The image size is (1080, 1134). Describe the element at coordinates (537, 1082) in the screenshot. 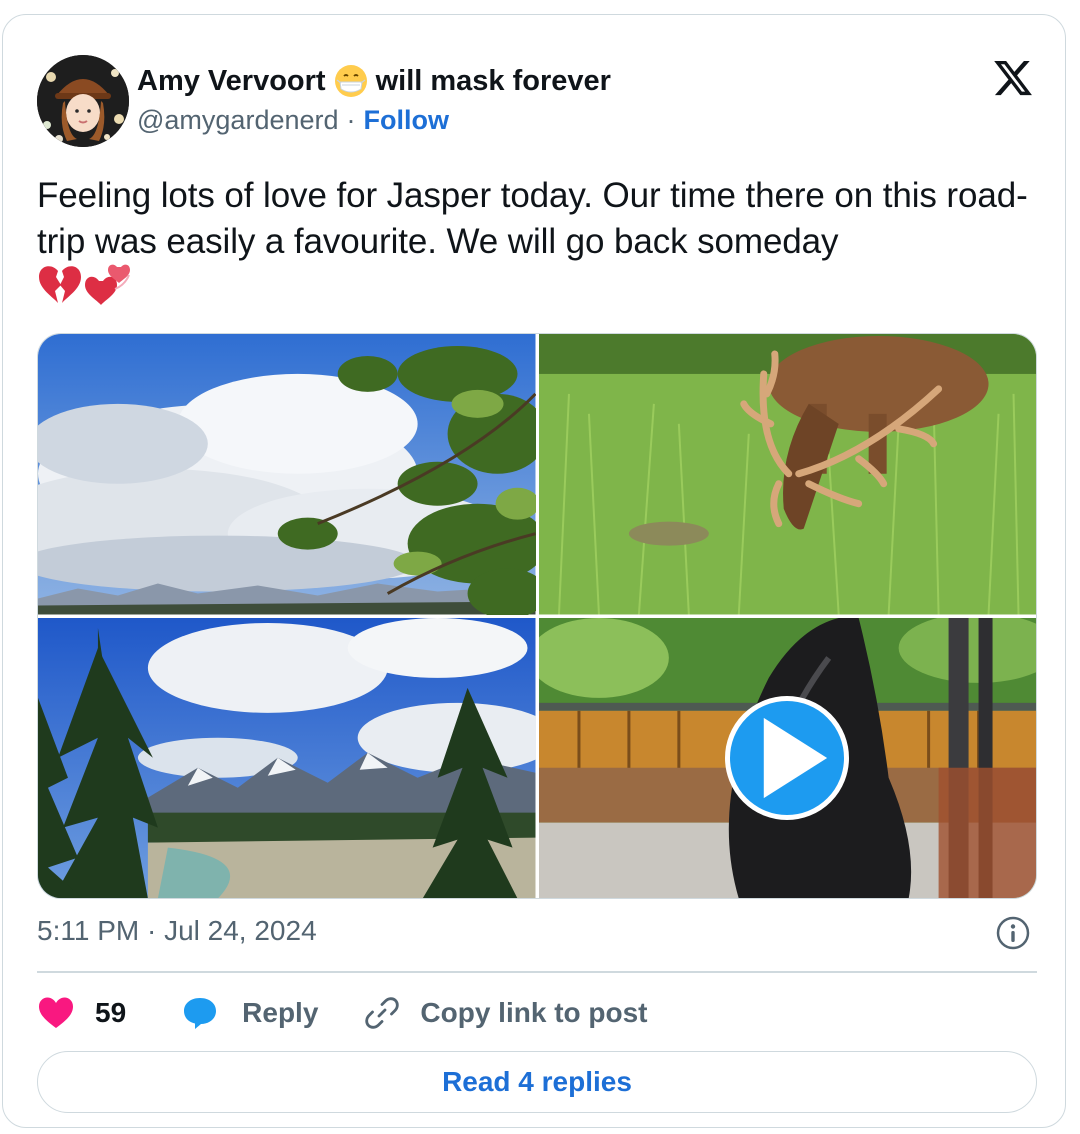

I see `read-replies-button: Read 4 replies` at that location.